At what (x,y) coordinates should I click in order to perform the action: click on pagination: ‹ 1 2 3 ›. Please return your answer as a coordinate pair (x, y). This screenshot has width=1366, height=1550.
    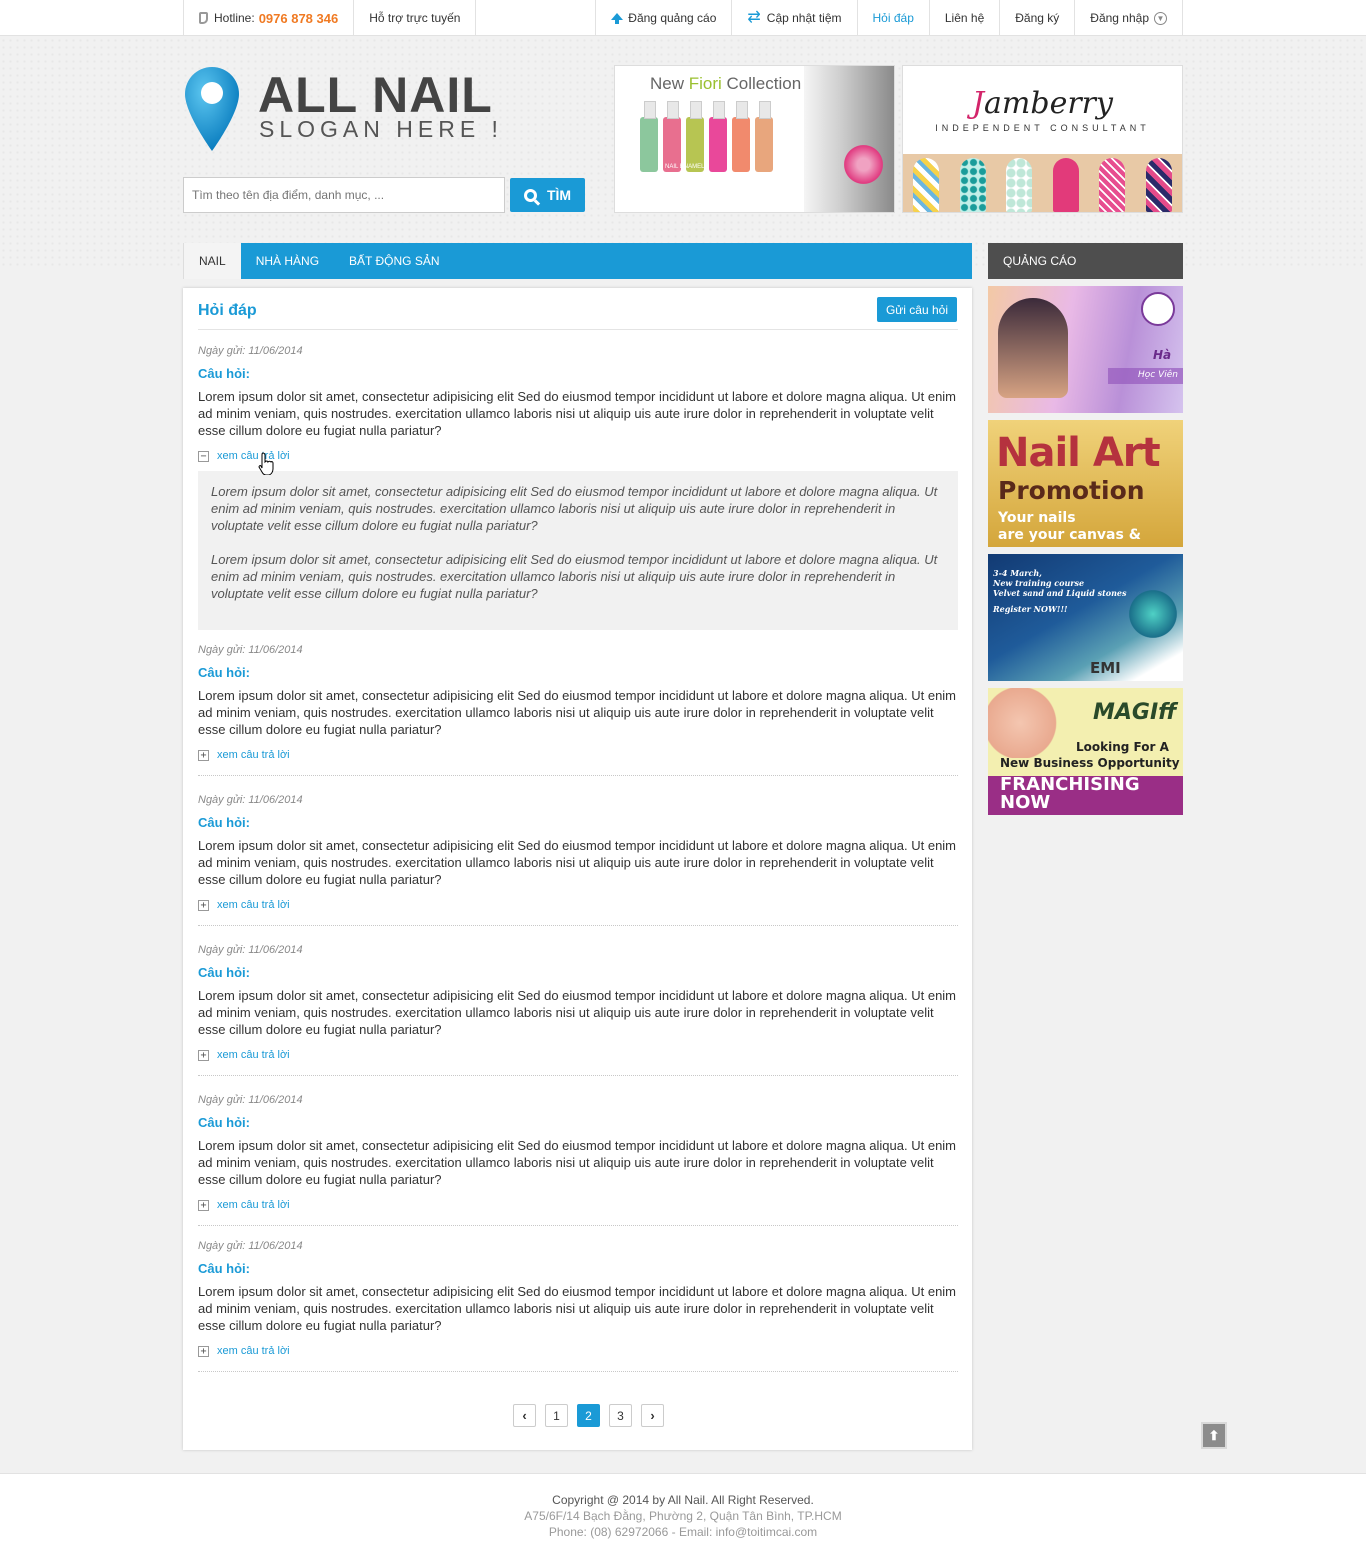
    Looking at the image, I should click on (593, 1415).